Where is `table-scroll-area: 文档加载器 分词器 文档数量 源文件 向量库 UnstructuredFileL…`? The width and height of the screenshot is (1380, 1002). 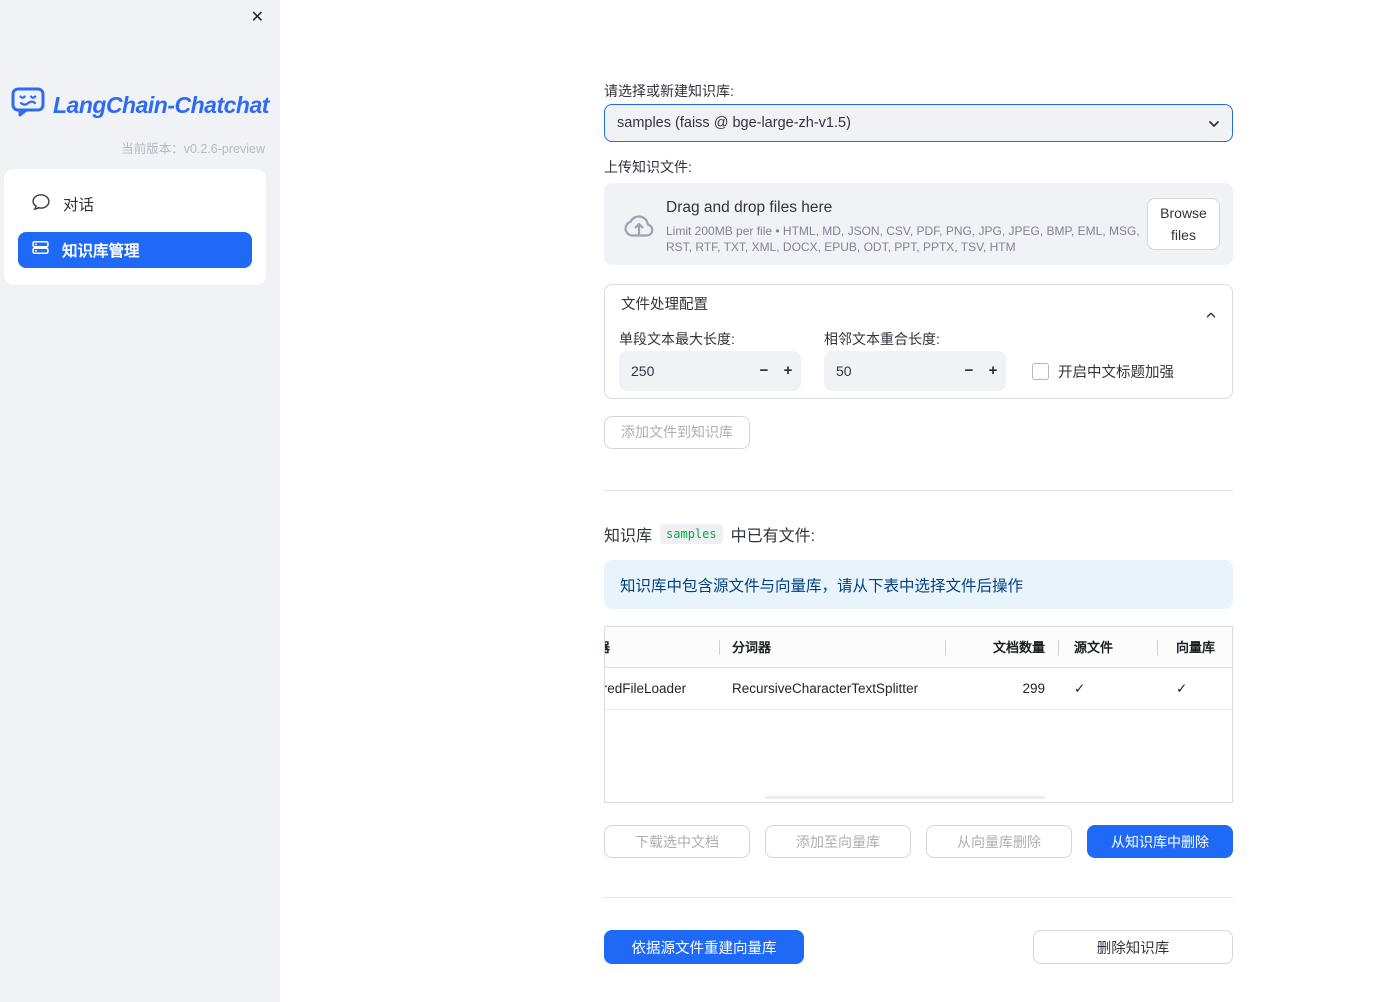
table-scroll-area: 文档加载器 分词器 文档数量 源文件 向量库 UnstructuredFileL… is located at coordinates (918, 668).